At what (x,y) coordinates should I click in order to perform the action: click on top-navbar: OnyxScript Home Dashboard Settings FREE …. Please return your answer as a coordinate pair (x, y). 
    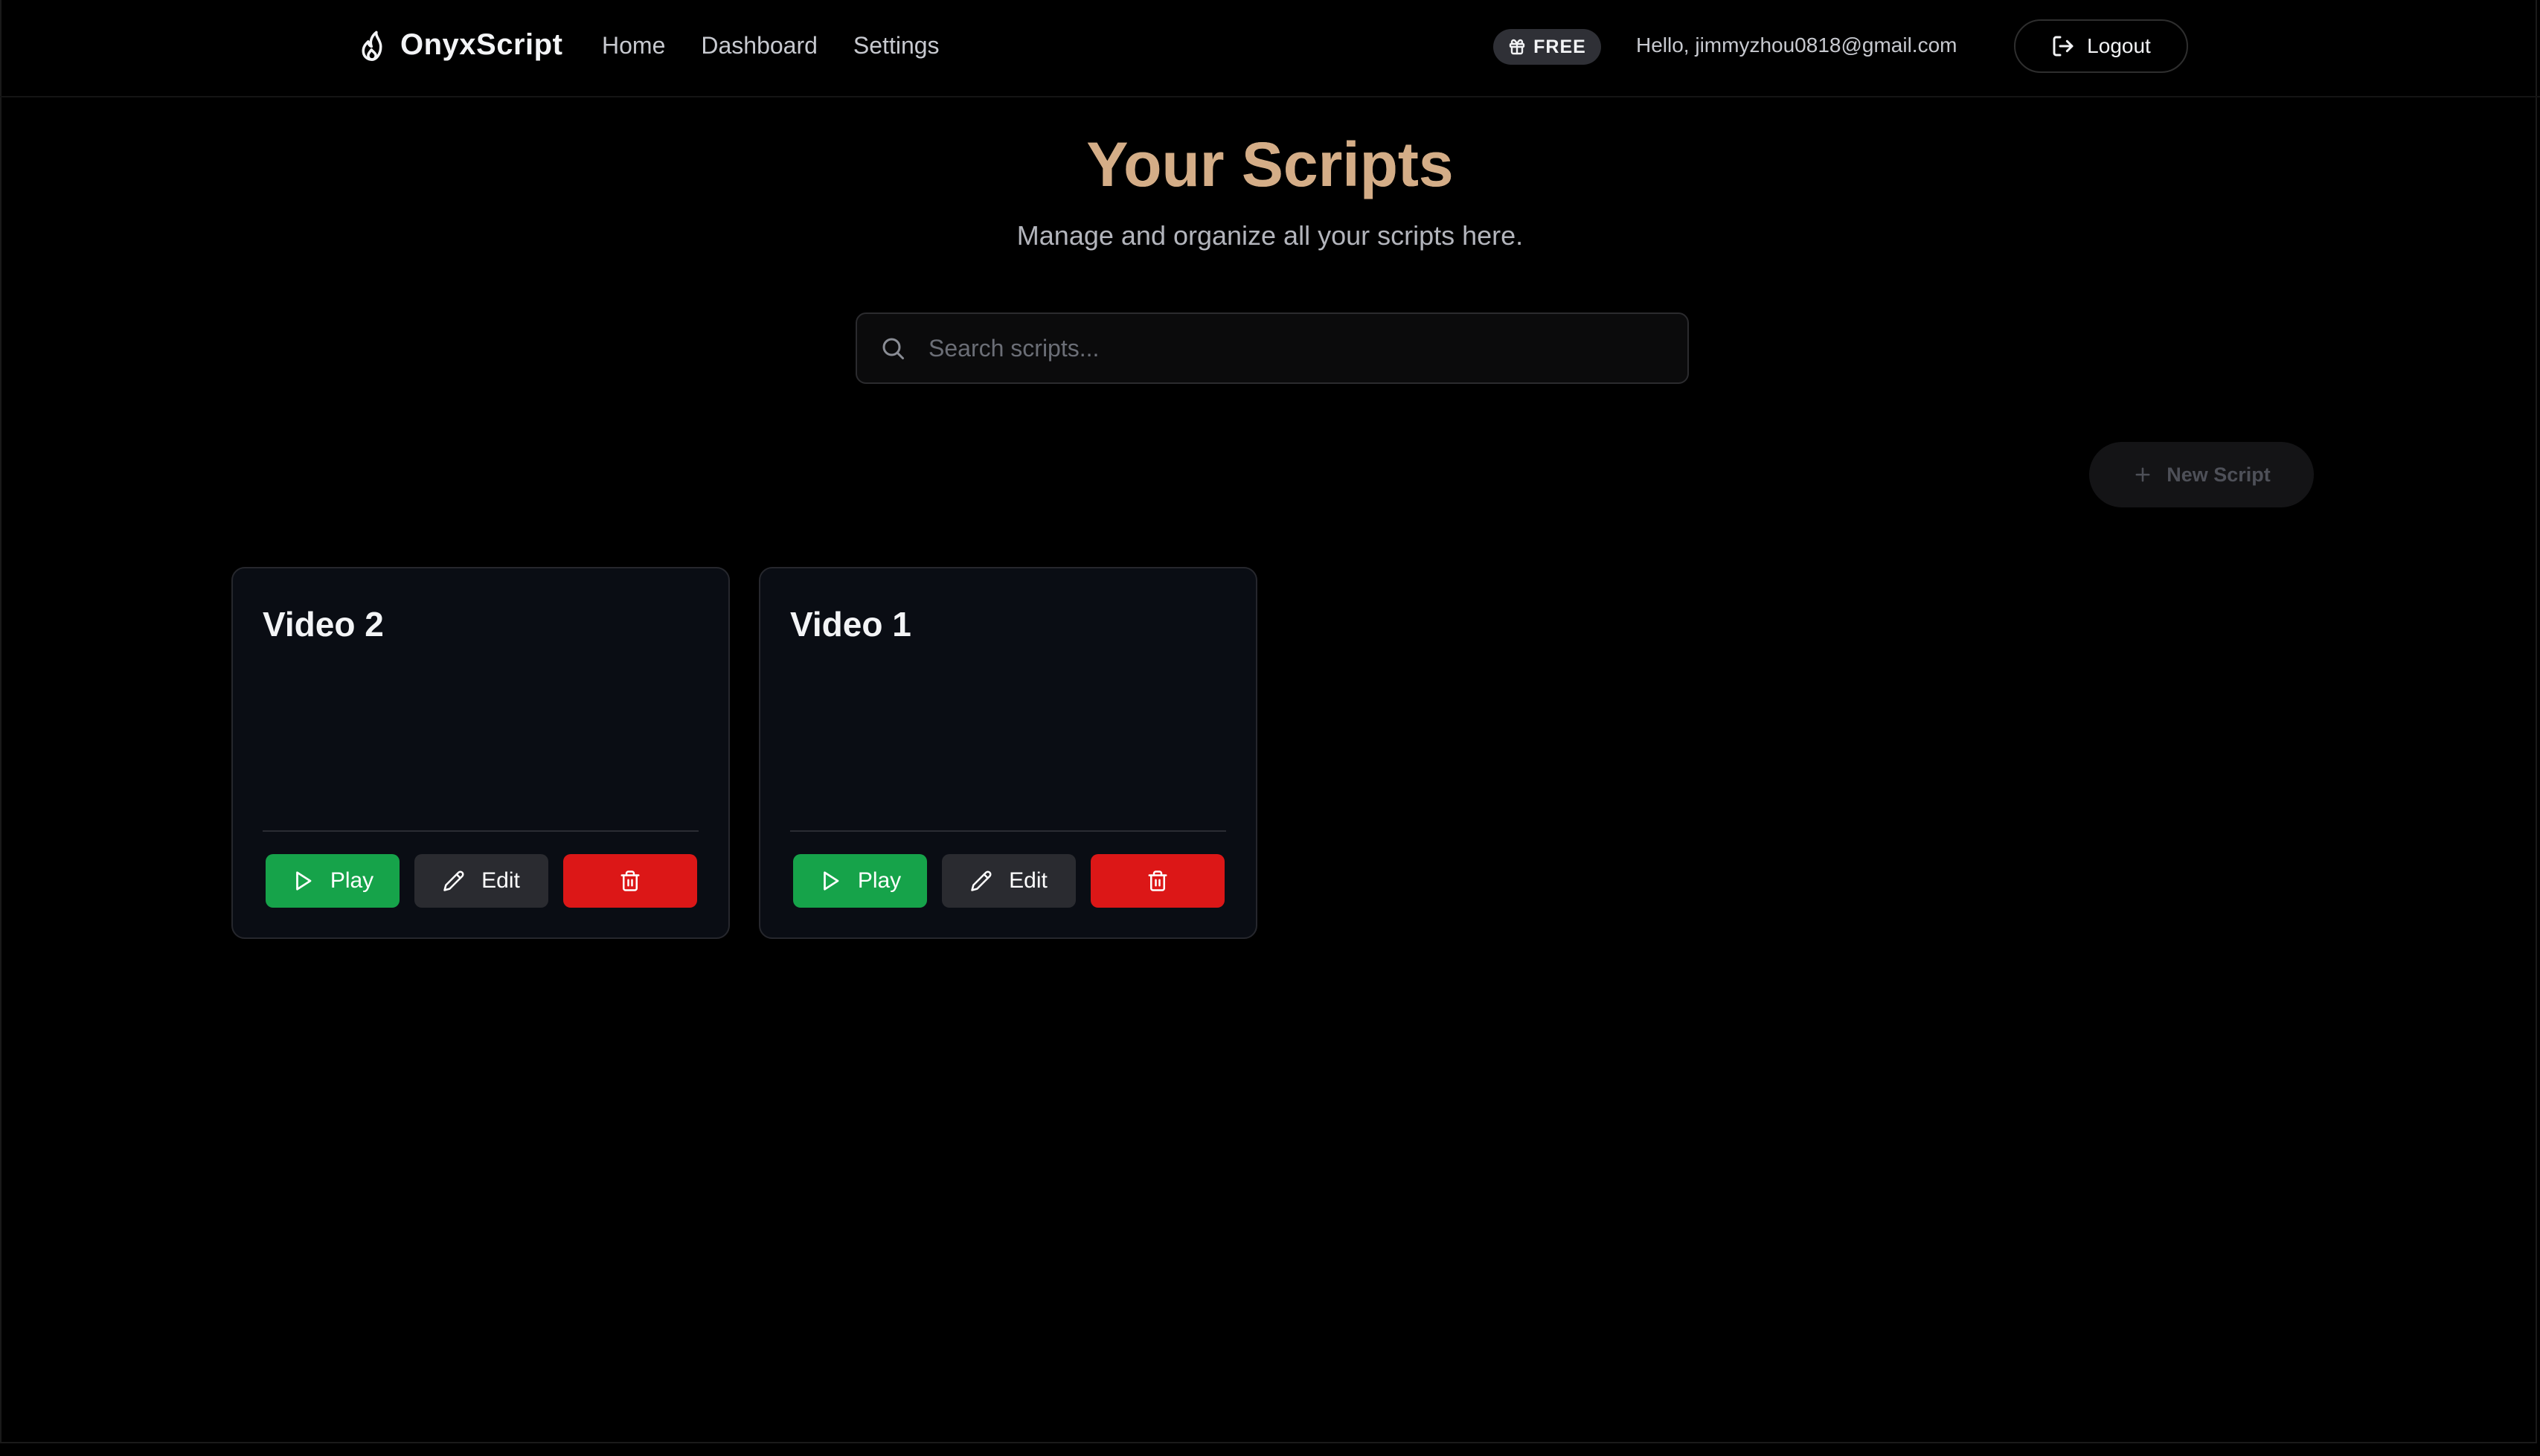
    Looking at the image, I should click on (1270, 48).